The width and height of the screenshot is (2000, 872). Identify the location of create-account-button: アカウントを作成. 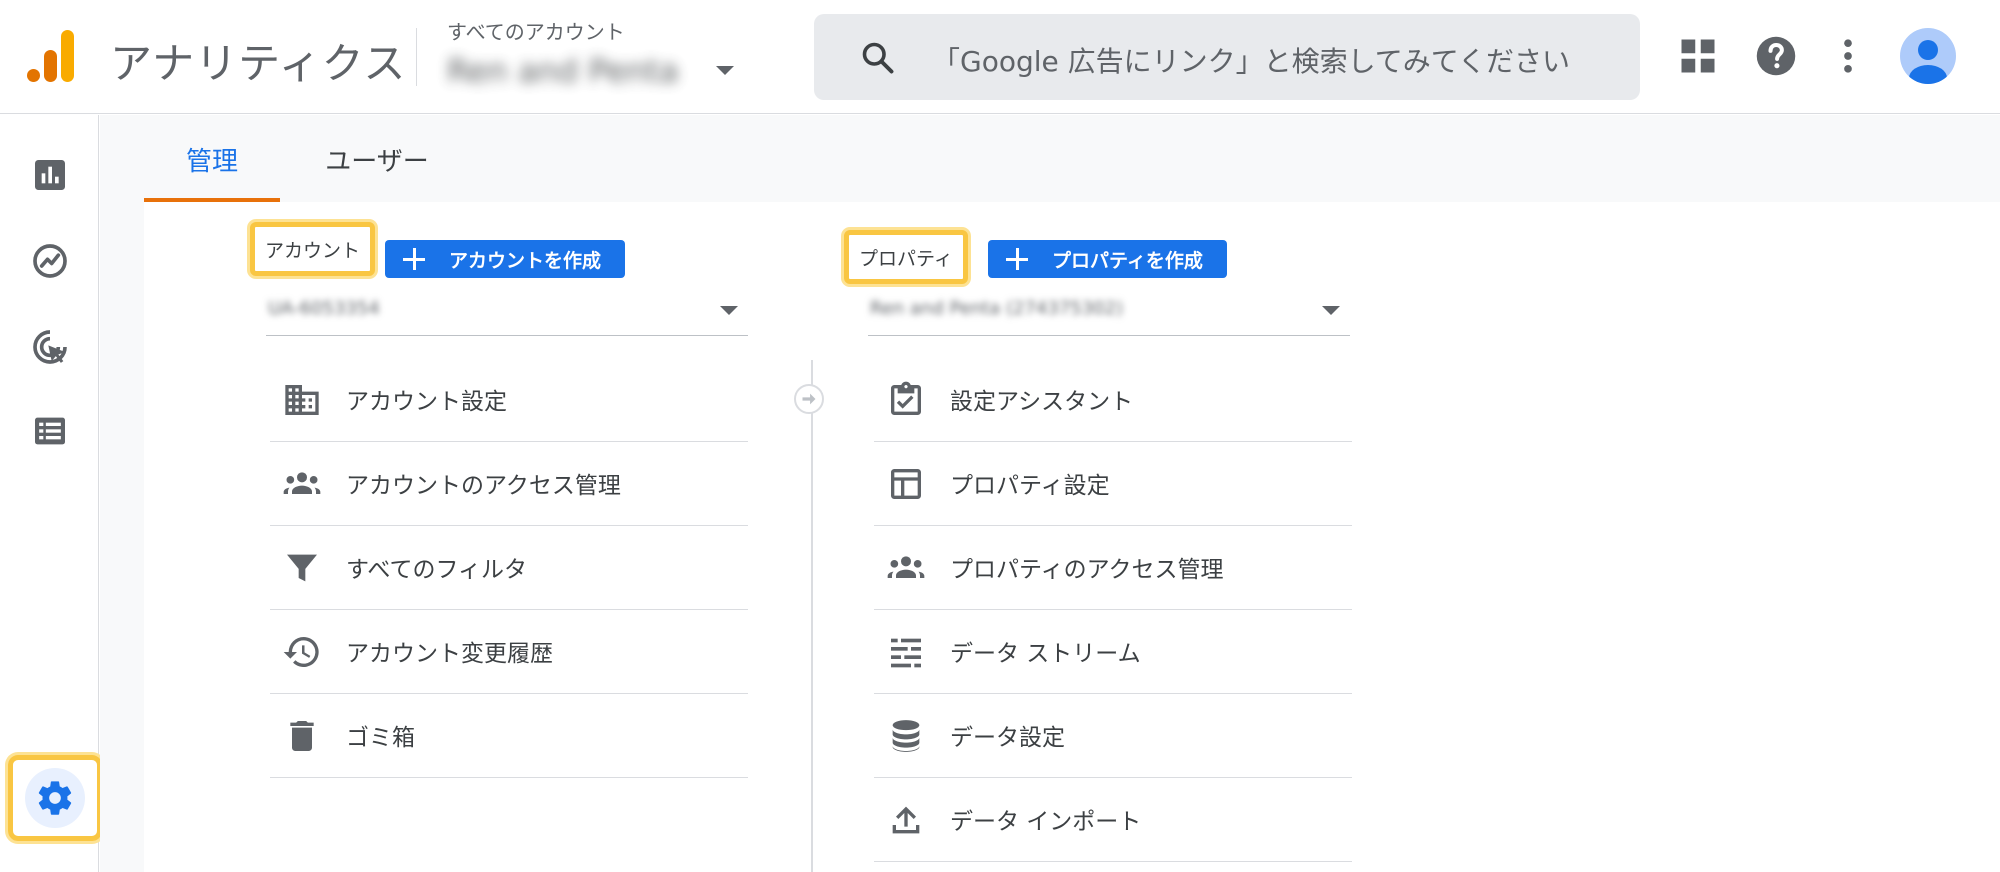
(505, 259).